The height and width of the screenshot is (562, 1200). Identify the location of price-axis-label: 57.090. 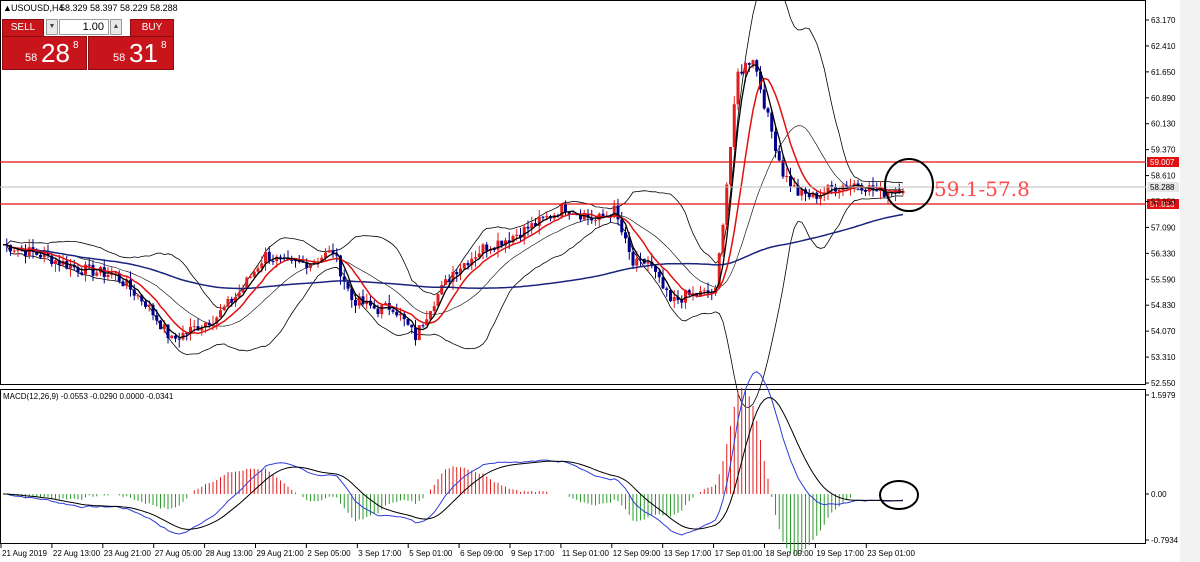
(1163, 227).